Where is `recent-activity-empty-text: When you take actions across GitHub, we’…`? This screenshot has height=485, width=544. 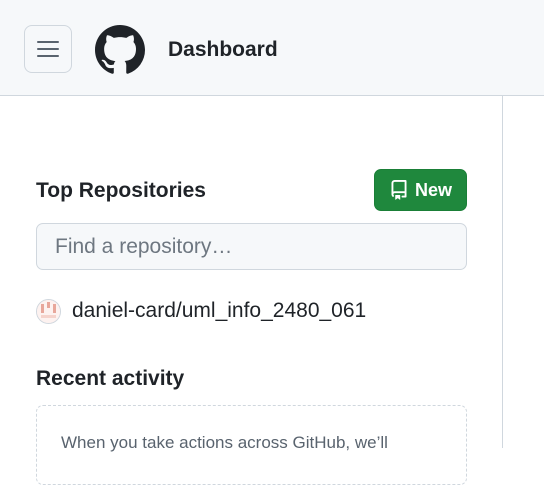
recent-activity-empty-text: When you take actions across GitHub, we’… is located at coordinates (224, 442).